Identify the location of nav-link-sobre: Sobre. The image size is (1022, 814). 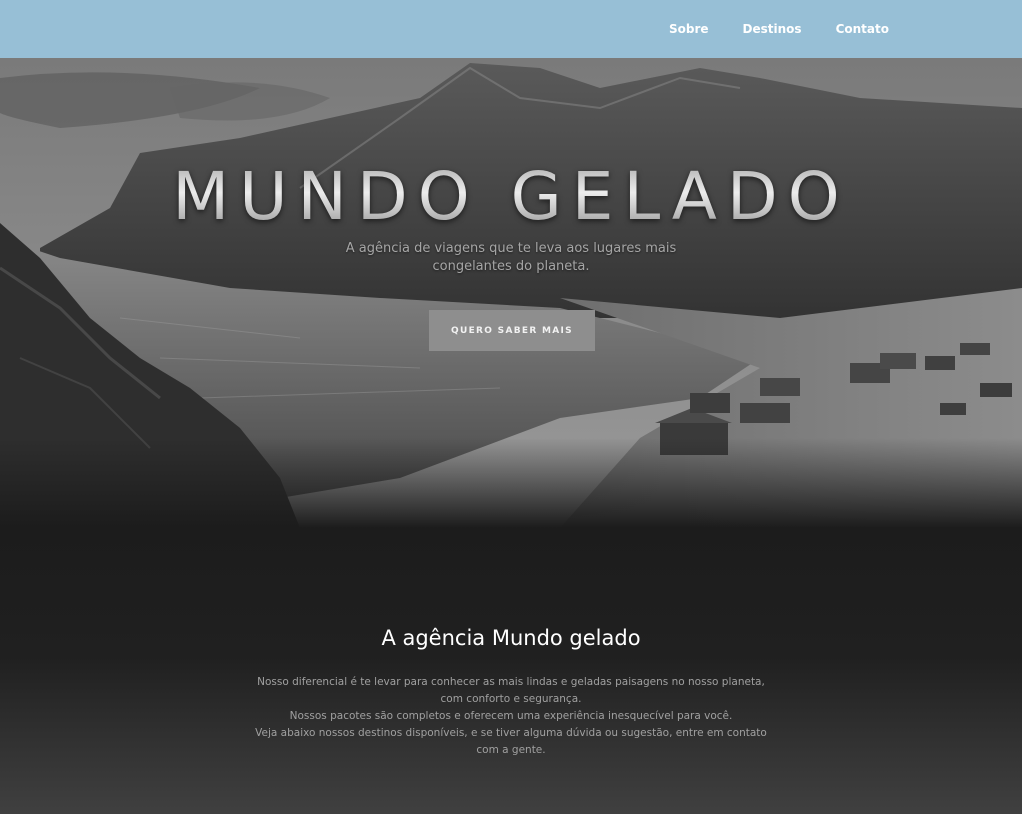
(689, 29).